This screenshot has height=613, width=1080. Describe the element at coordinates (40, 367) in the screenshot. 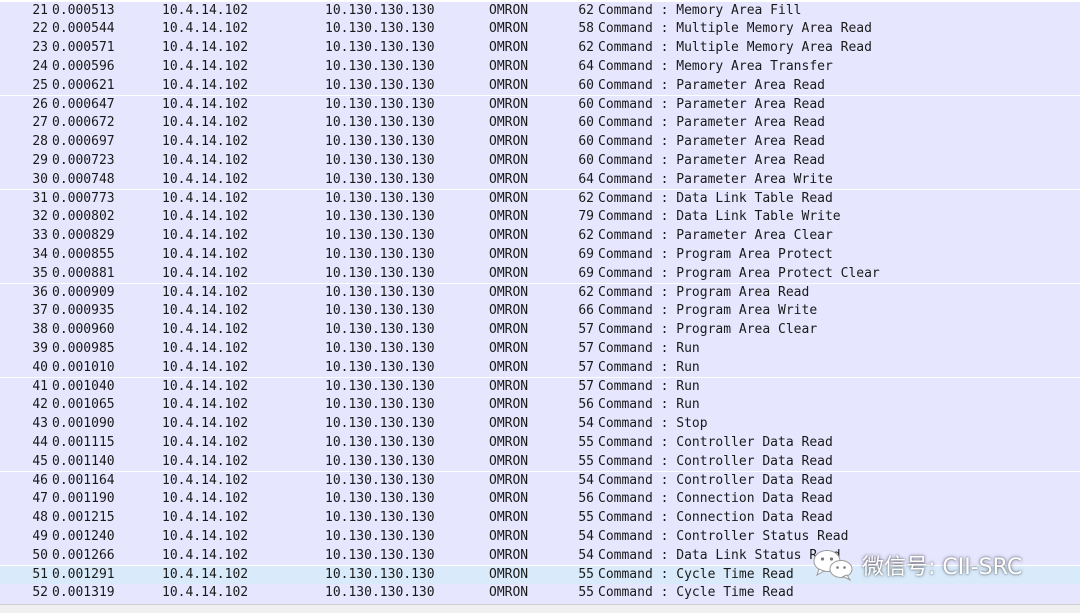

I see `packet-number: 40` at that location.